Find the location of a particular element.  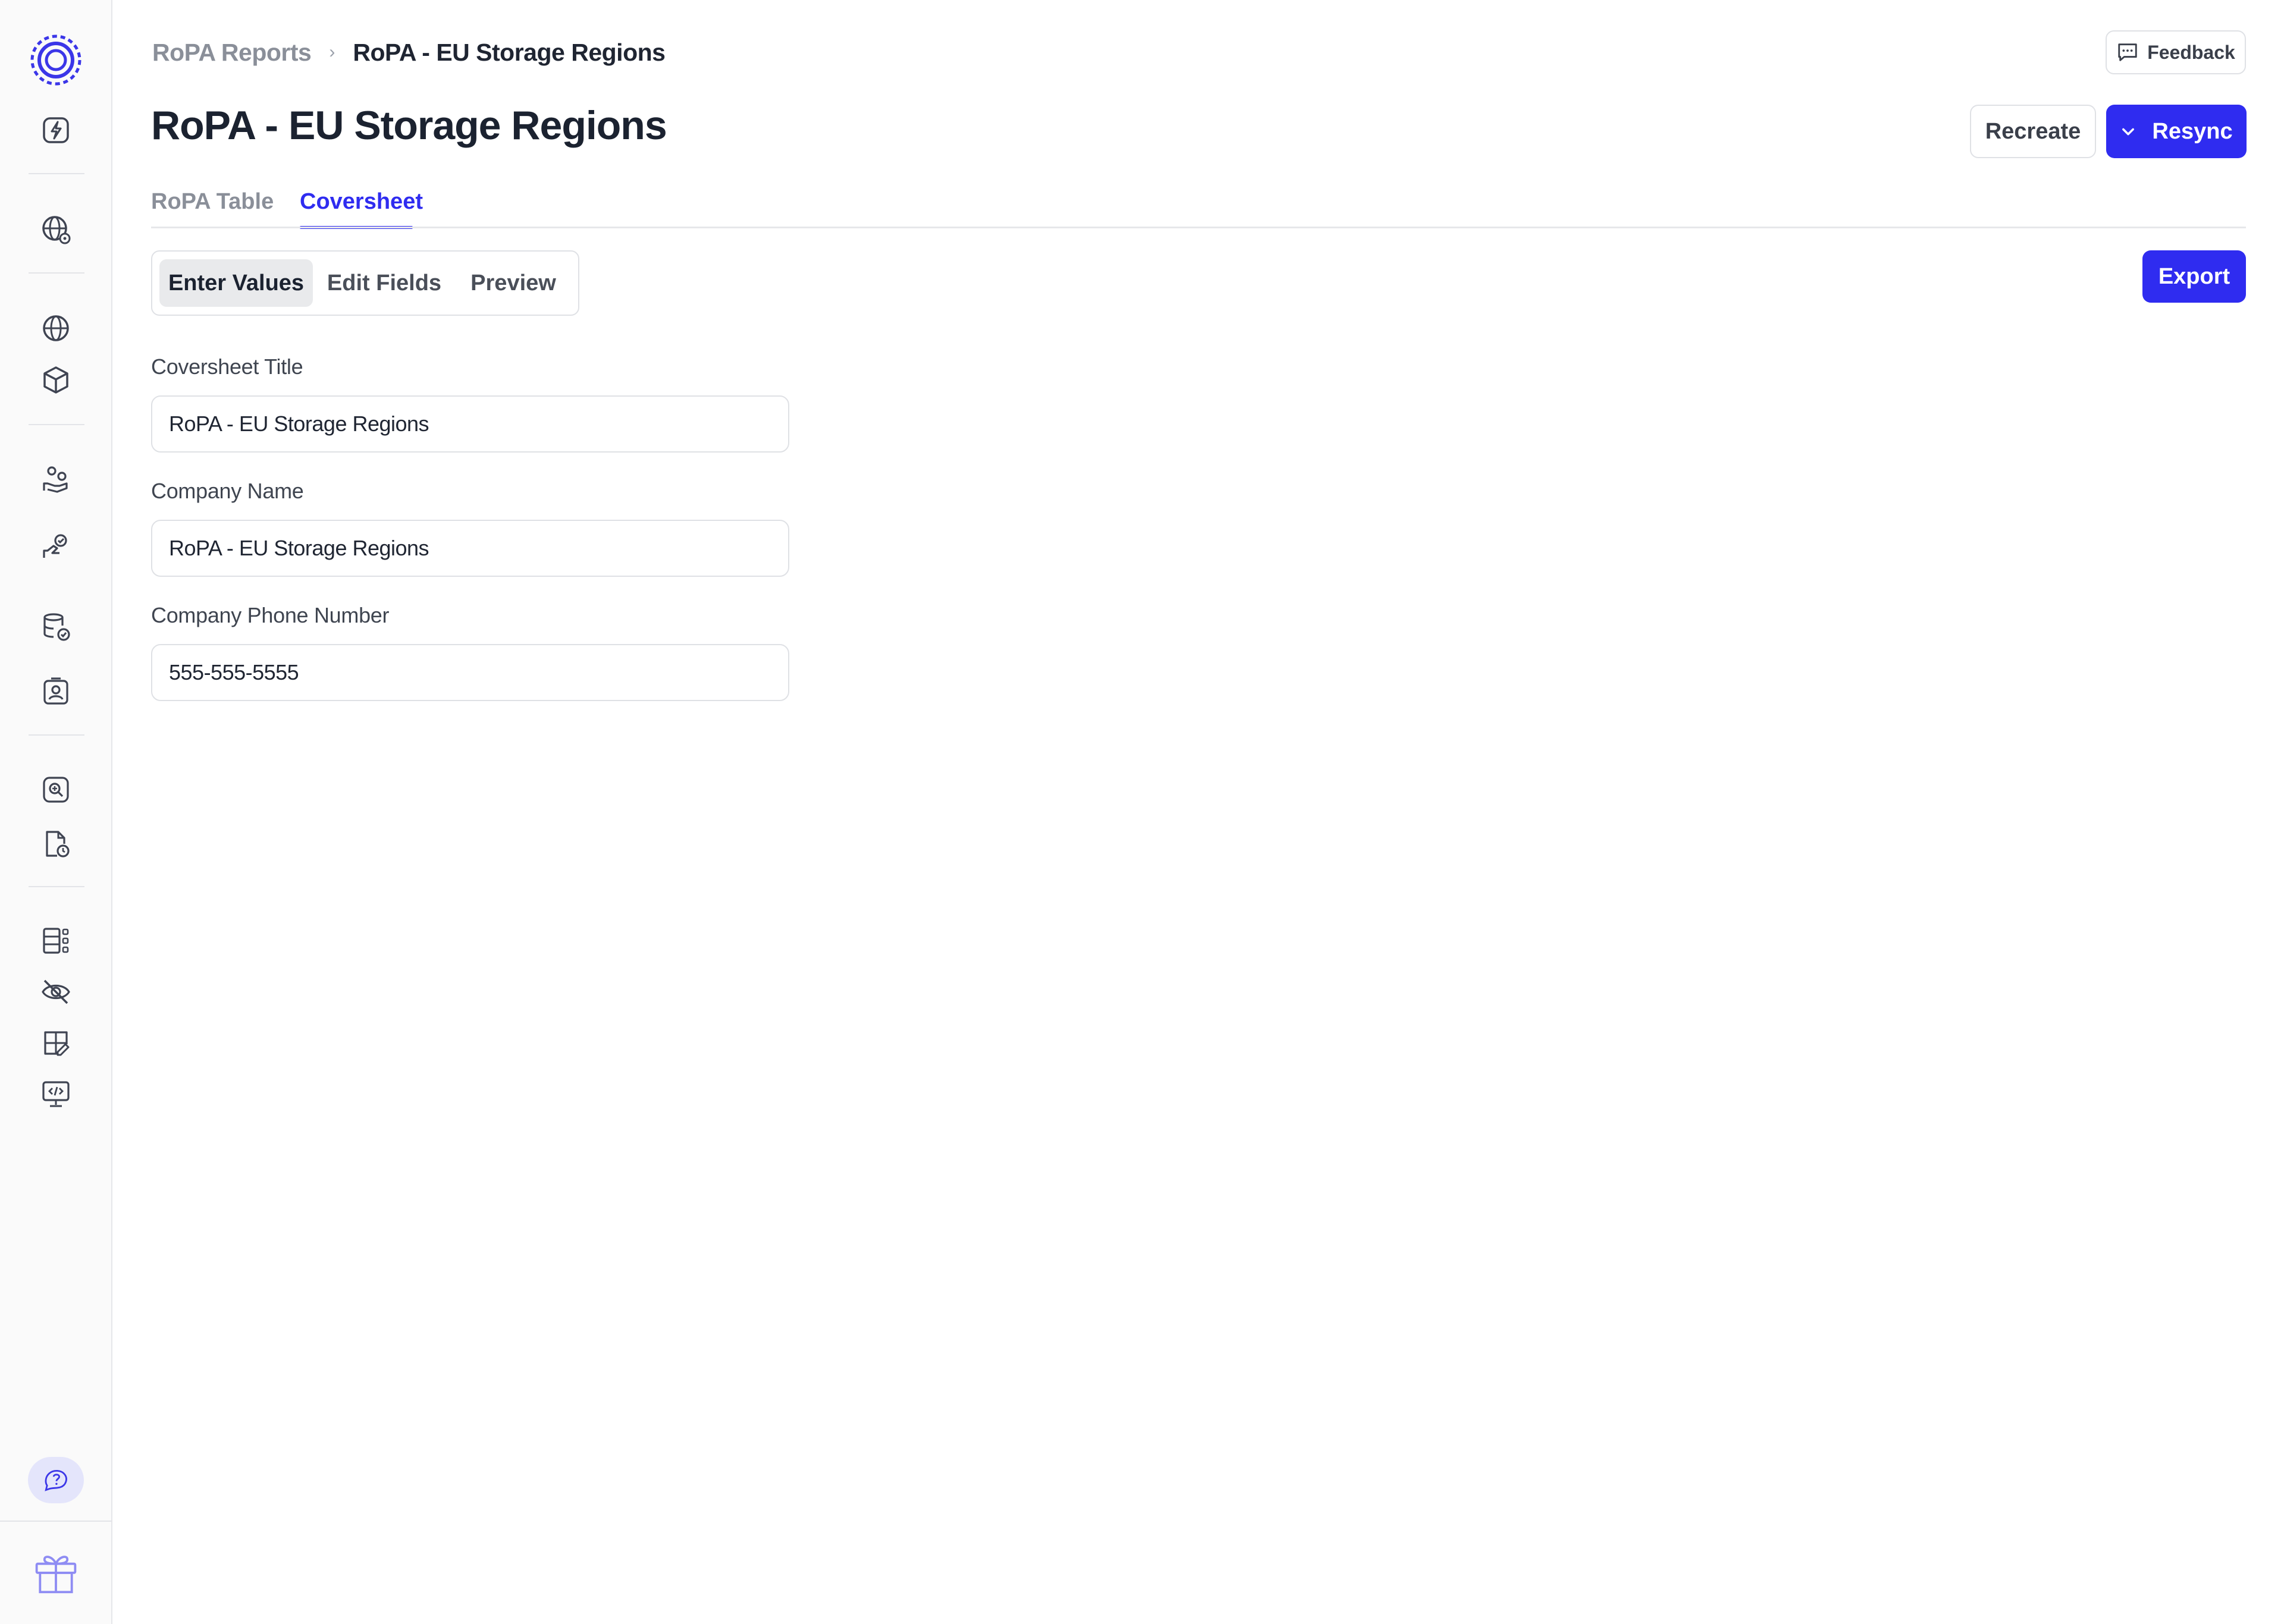

layout-edit-icon is located at coordinates (56, 1043).